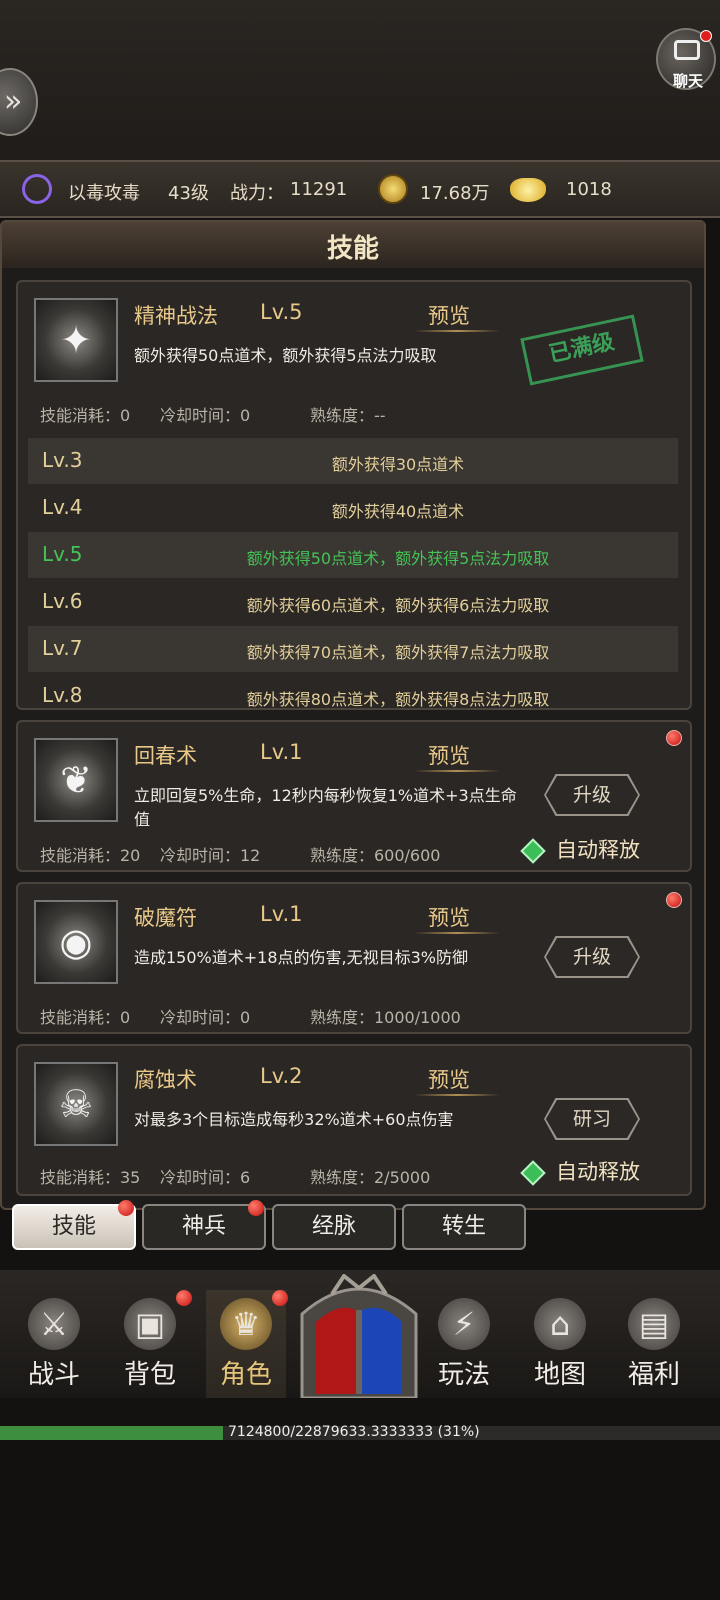 Image resolution: width=720 pixels, height=1600 pixels. What do you see at coordinates (281, 914) in the screenshot?
I see `skill-level: Lv.1` at bounding box center [281, 914].